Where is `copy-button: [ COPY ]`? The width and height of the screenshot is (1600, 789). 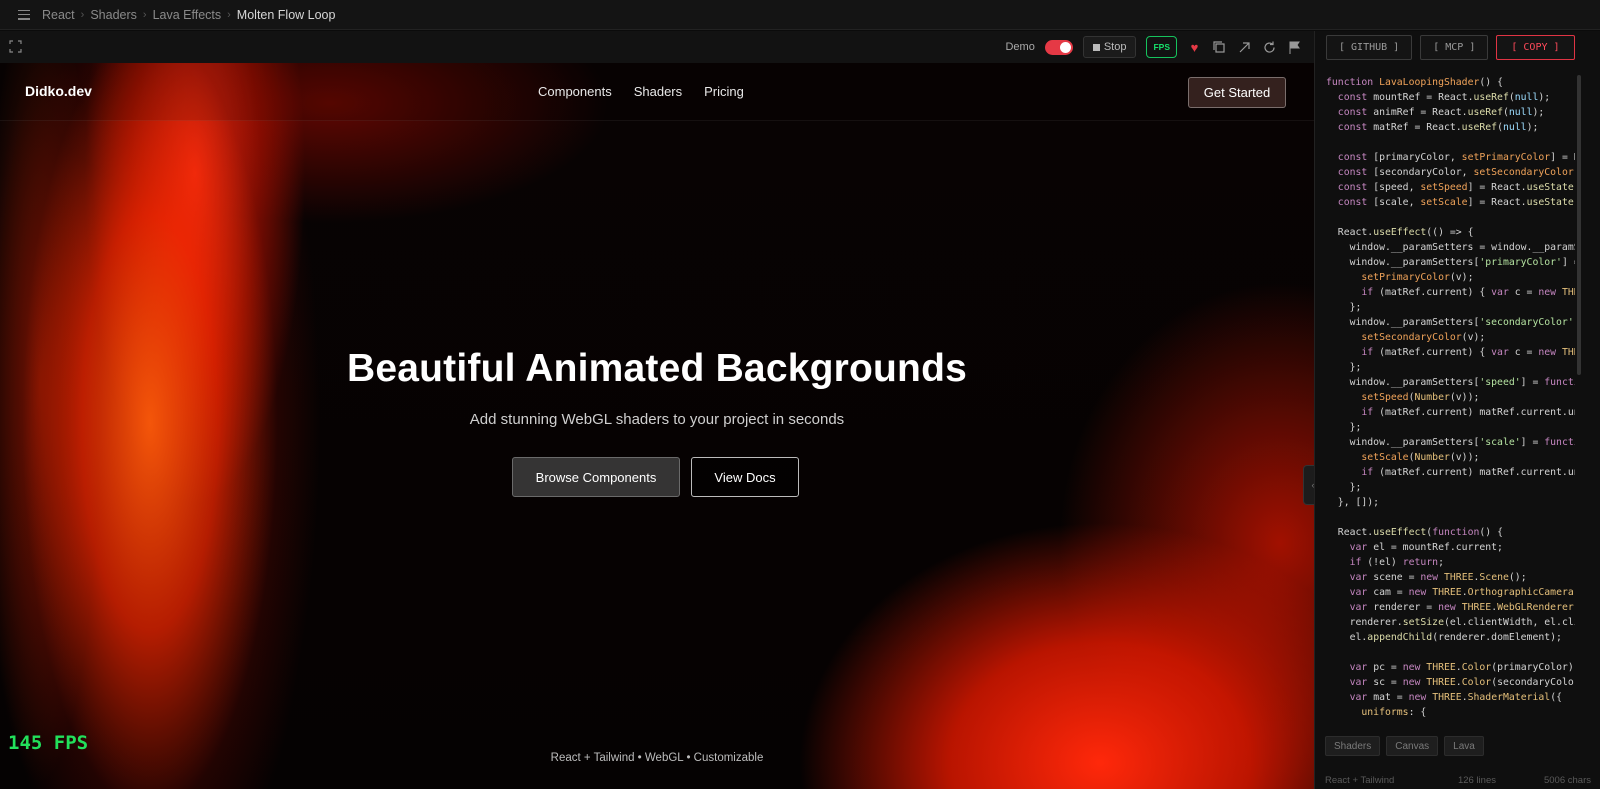
copy-button: [ COPY ] is located at coordinates (1535, 47).